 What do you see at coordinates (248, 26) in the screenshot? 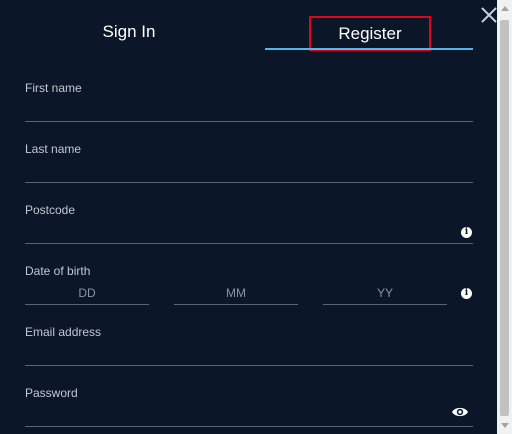
I see `auth-tabs: Sign In Register` at bounding box center [248, 26].